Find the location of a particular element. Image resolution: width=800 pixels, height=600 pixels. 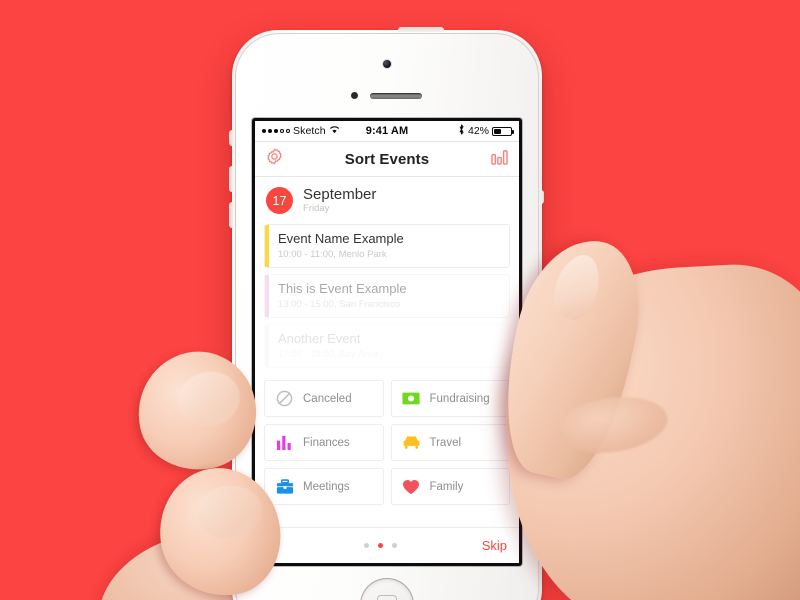

battery-icon is located at coordinates (503, 131).